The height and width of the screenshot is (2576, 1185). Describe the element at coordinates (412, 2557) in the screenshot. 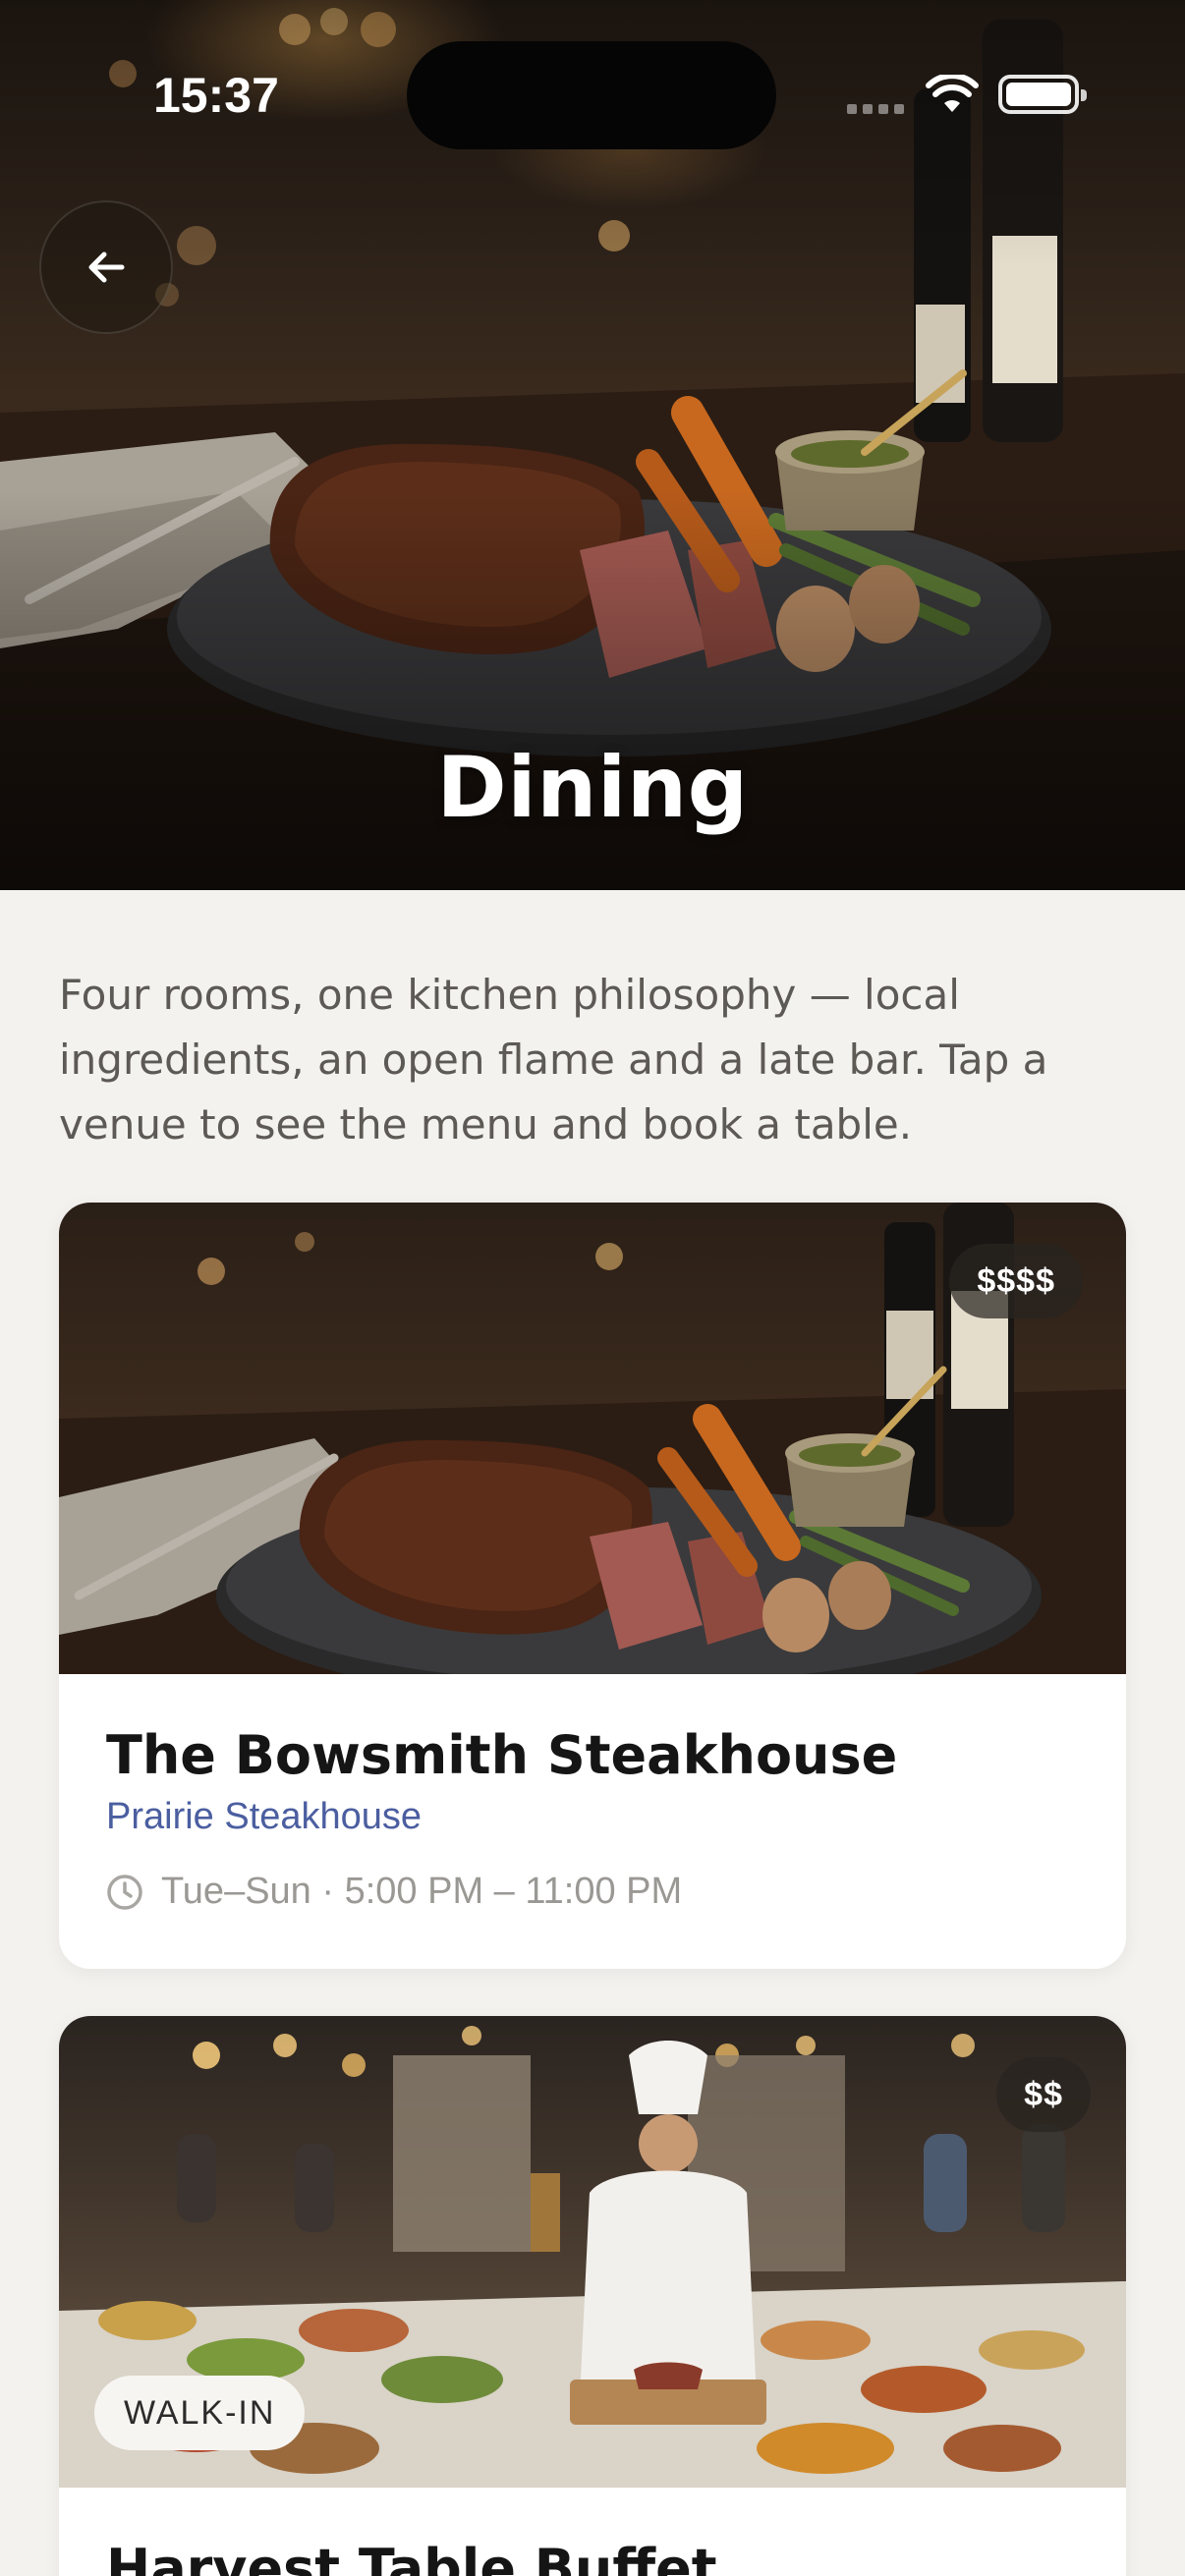

I see `venue-name: Harvest Table Buffet` at that location.